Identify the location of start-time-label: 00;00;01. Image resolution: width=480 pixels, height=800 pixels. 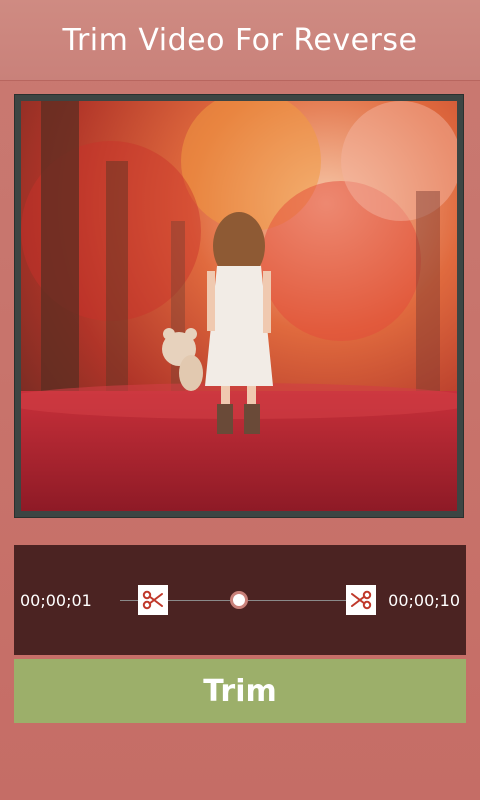
(56, 600).